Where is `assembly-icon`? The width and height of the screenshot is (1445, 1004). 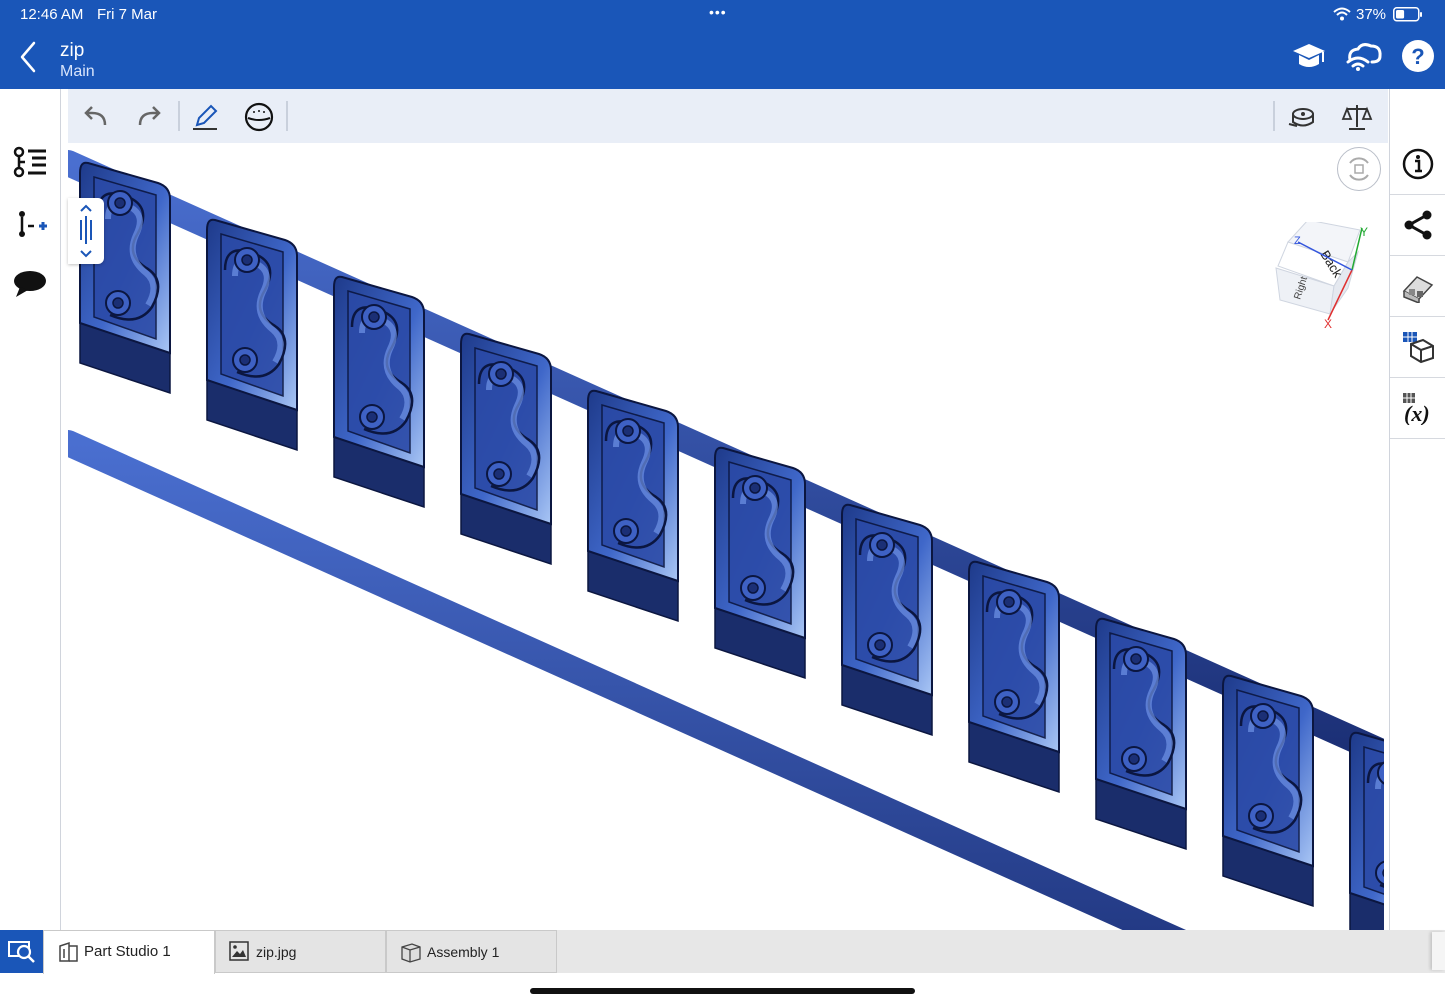
assembly-icon is located at coordinates (411, 953).